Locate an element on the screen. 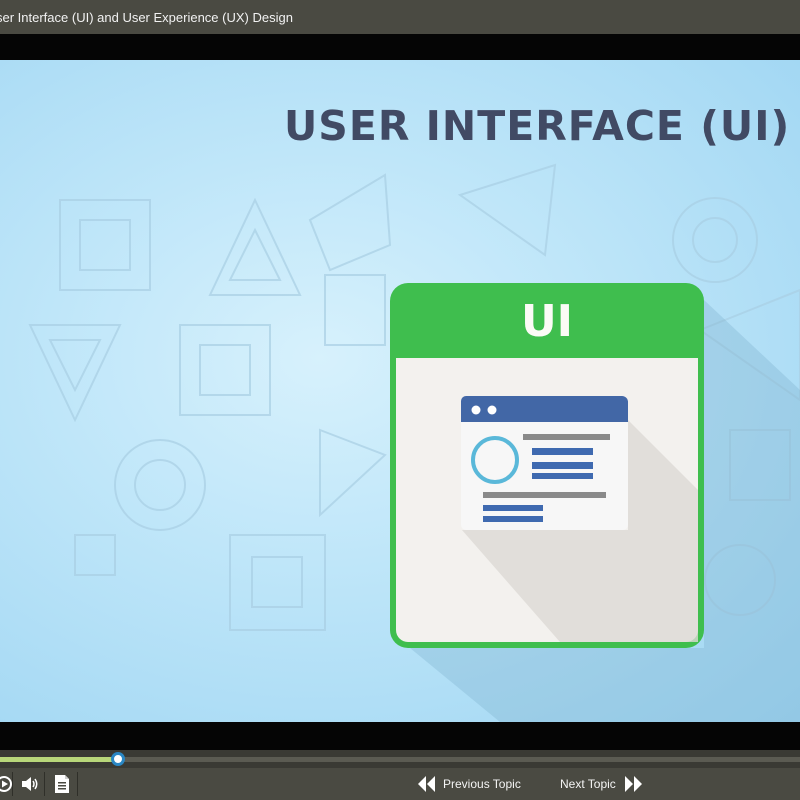  next-topic-button: Next Topic is located at coordinates (601, 784).